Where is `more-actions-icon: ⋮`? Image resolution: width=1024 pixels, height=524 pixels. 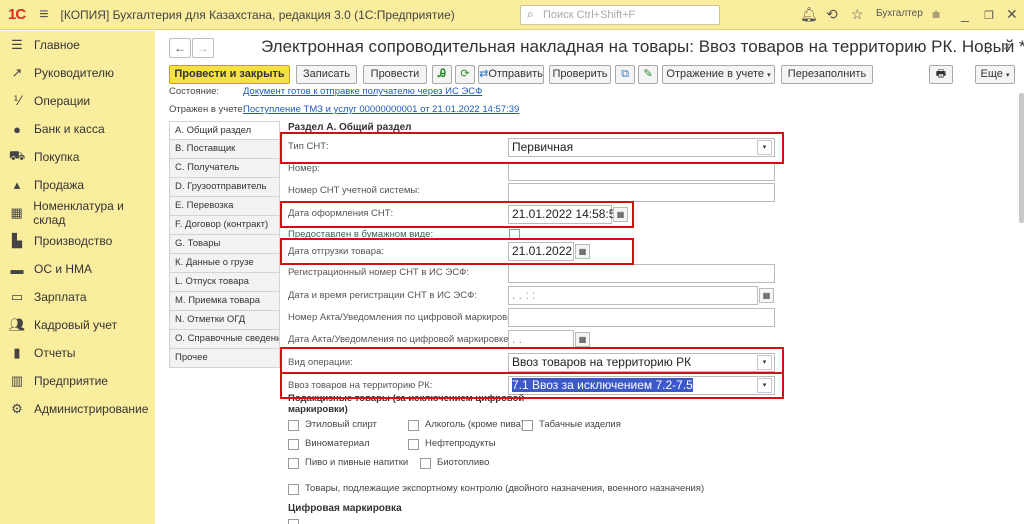
more-actions-icon: ⋮ is located at coordinates (988, 47).